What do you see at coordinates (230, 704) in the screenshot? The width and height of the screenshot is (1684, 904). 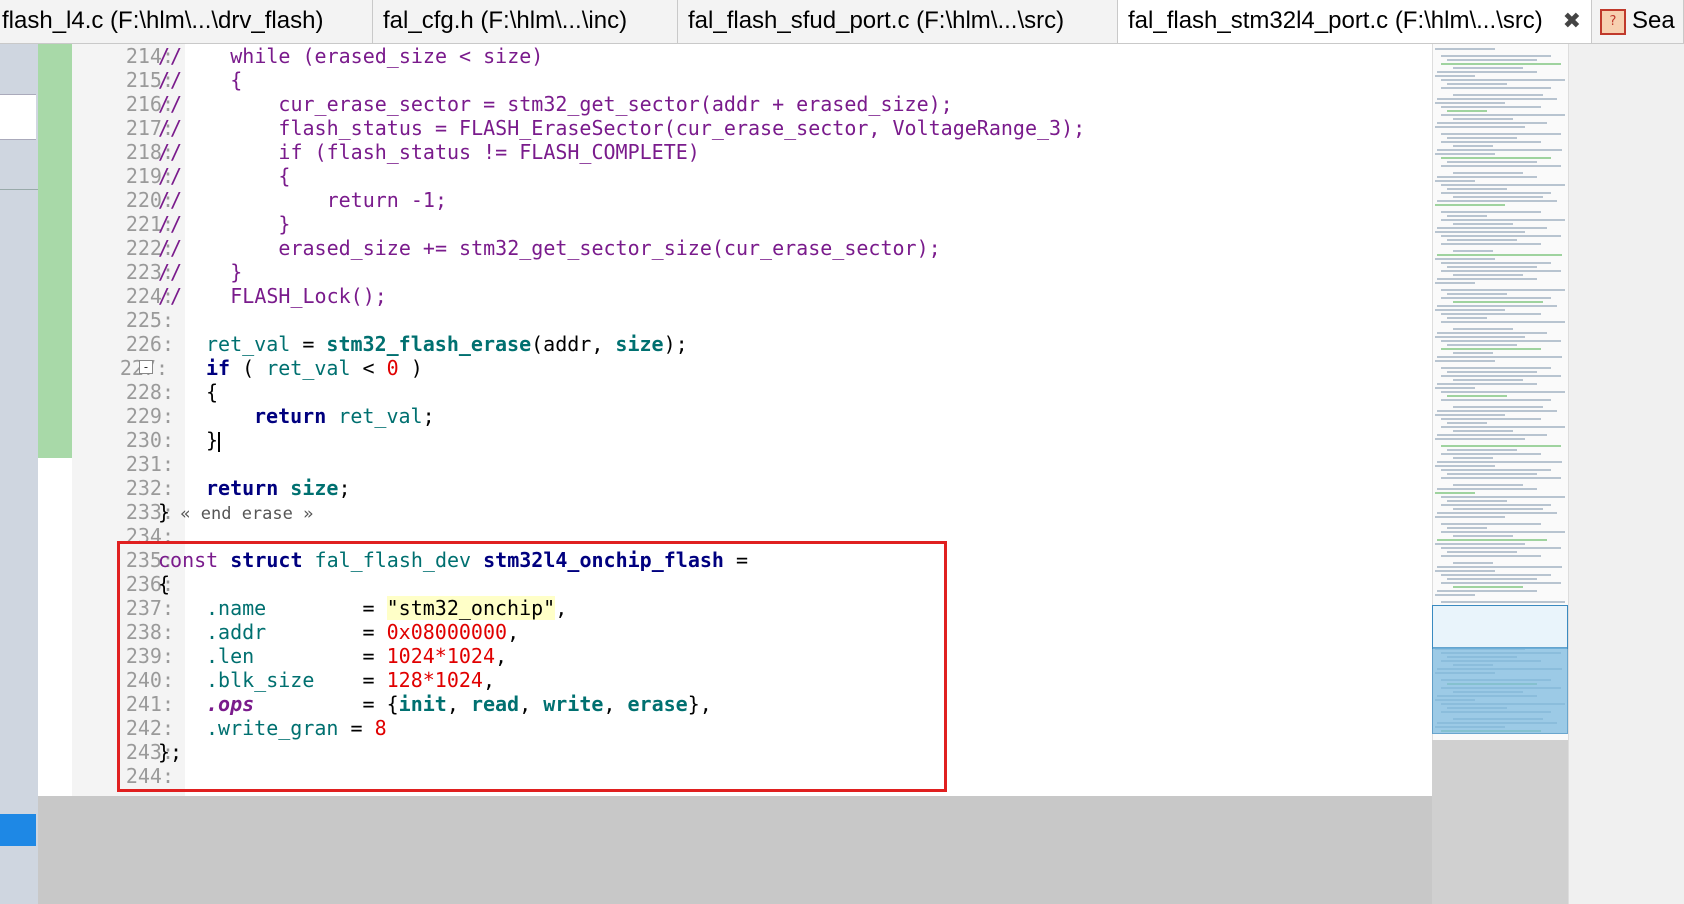 I see `member: .ops` at bounding box center [230, 704].